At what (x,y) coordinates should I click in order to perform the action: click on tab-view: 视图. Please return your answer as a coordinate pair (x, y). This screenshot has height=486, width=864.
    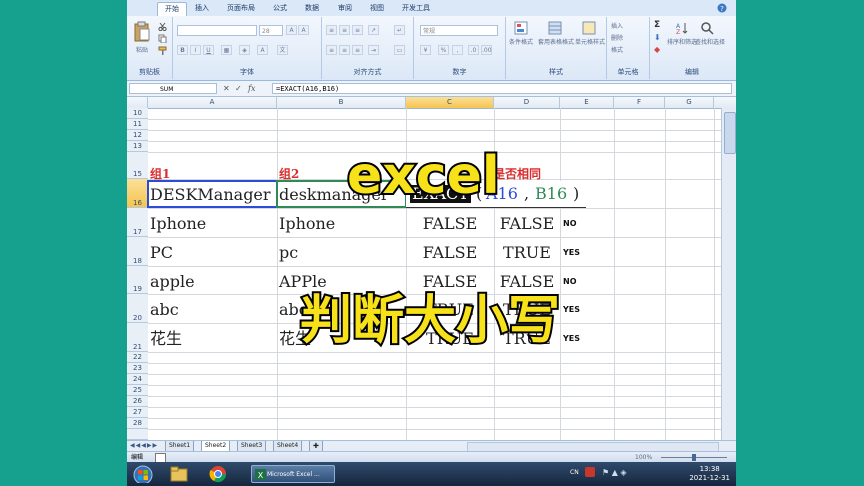
    Looking at the image, I should click on (377, 8).